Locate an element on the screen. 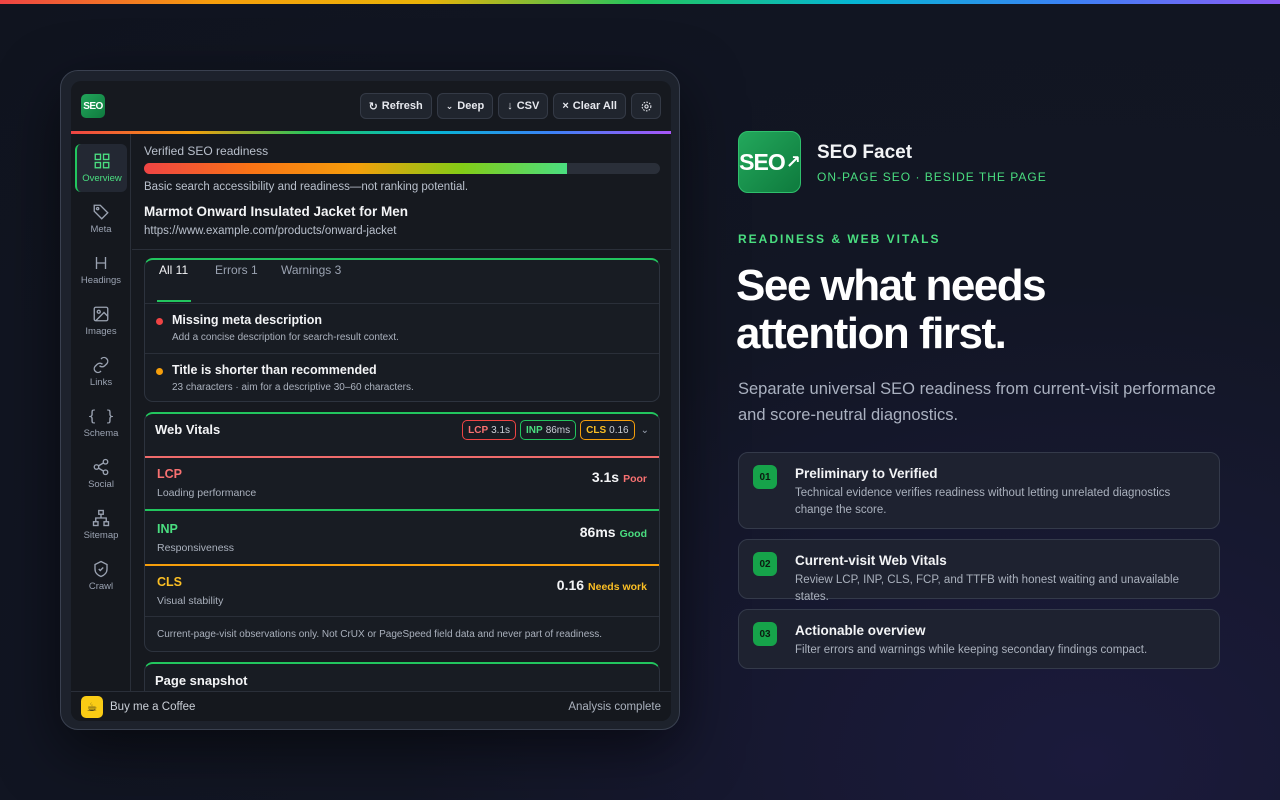  vital-row-inp: INP Responsiveness 86ms Good is located at coordinates (402, 539).